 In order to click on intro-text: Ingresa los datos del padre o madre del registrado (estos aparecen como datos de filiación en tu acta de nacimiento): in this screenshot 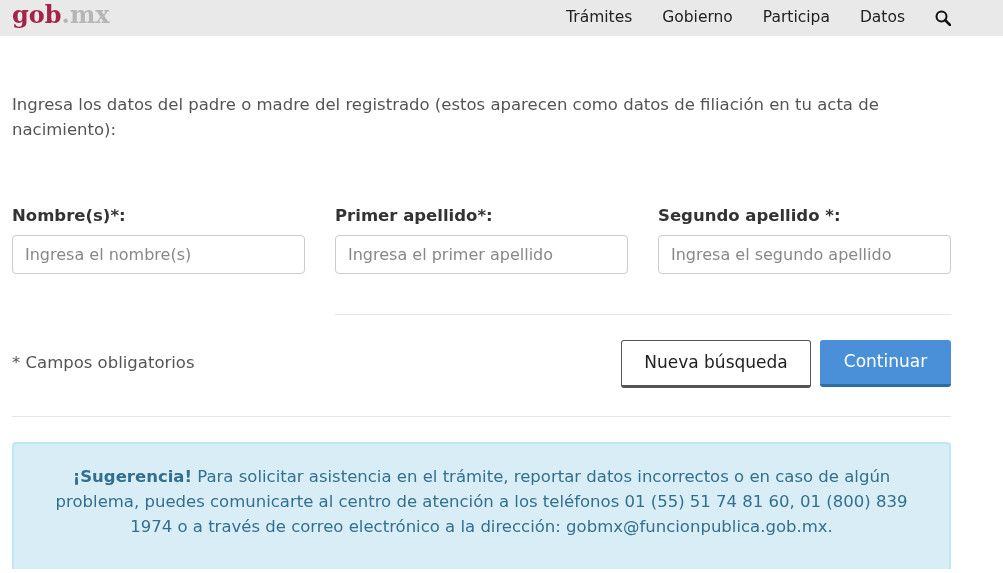, I will do `click(446, 117)`.